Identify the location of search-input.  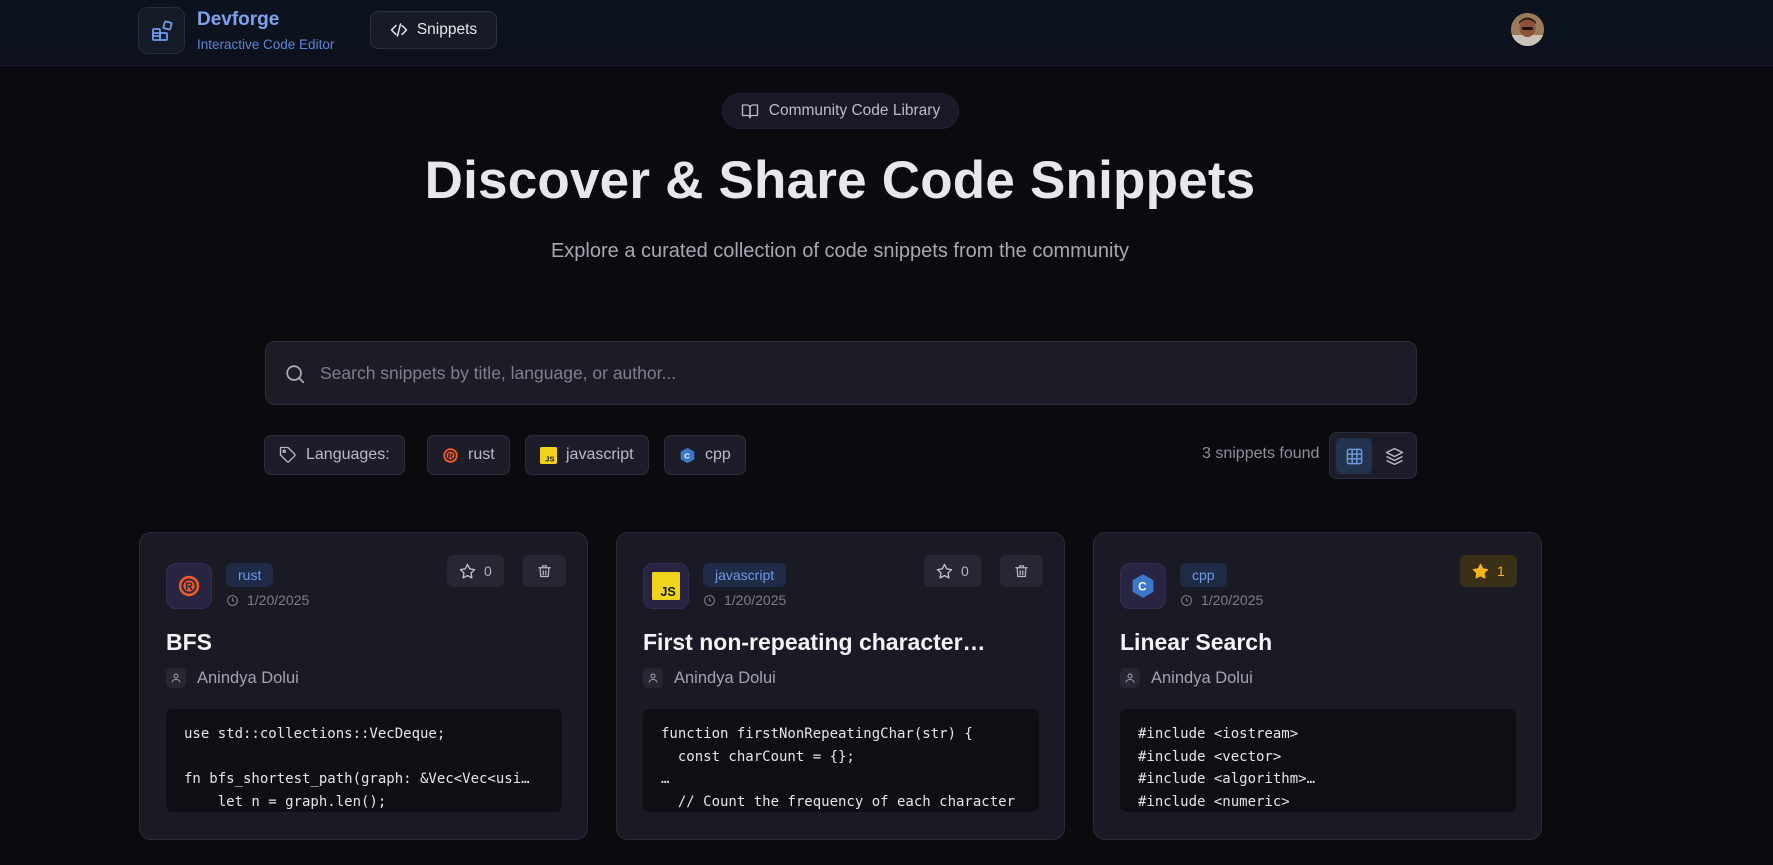
(860, 373).